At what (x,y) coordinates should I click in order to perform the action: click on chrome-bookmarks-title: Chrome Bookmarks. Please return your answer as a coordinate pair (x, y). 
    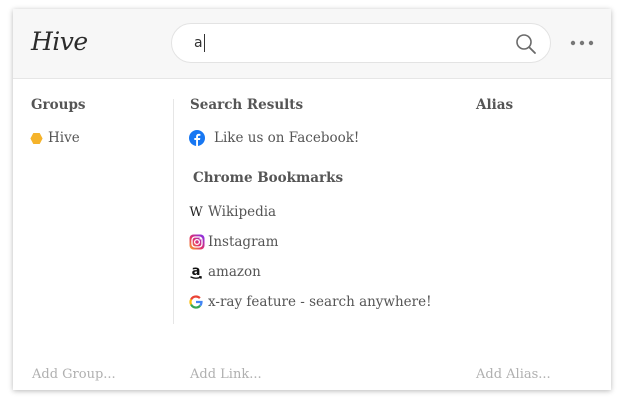
    Looking at the image, I should click on (268, 178).